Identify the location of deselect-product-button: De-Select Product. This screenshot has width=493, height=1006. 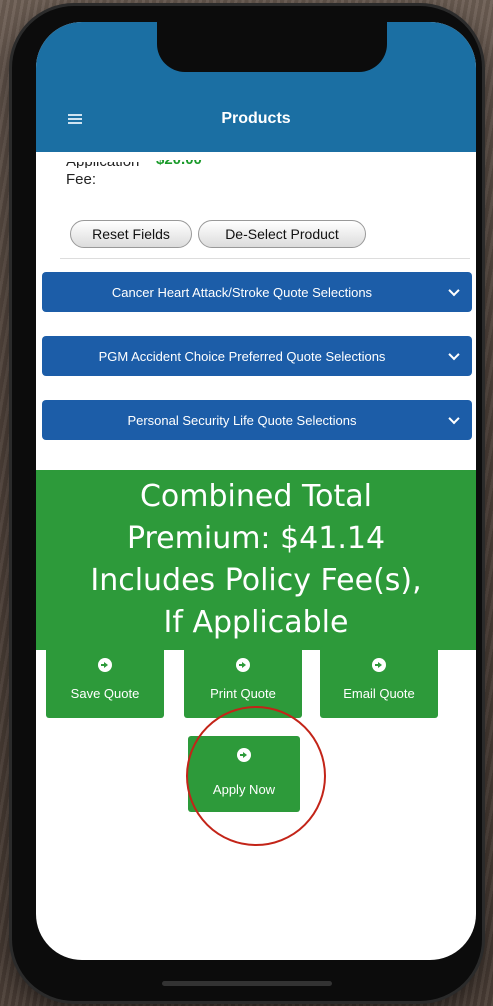
(282, 234).